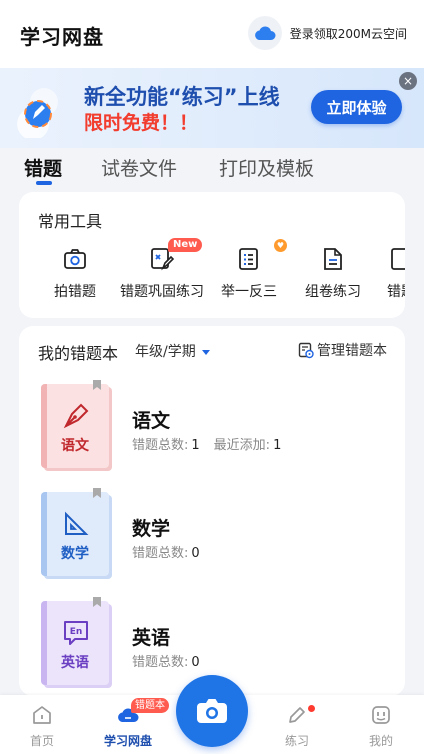 The width and height of the screenshot is (424, 754). Describe the element at coordinates (162, 292) in the screenshot. I see `tool-label: 错题巩固练习` at that location.